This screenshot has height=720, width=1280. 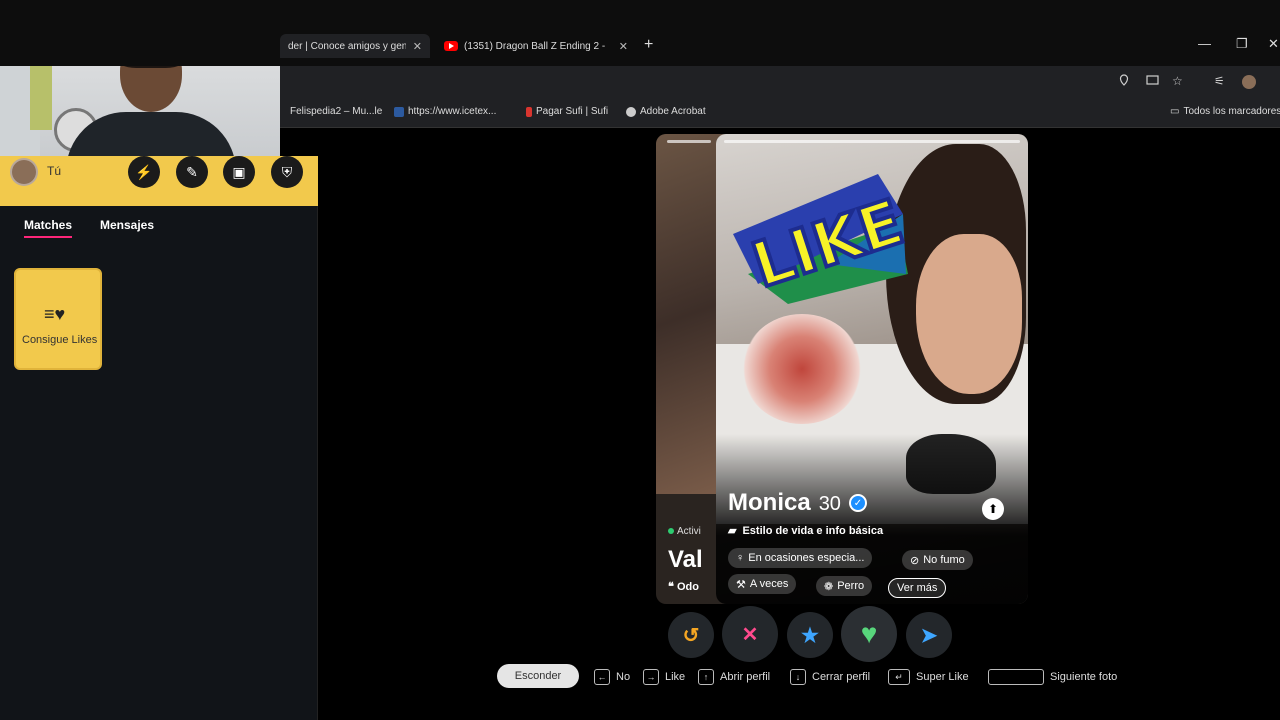 What do you see at coordinates (685, 559) in the screenshot?
I see `next-profile-name: Val` at bounding box center [685, 559].